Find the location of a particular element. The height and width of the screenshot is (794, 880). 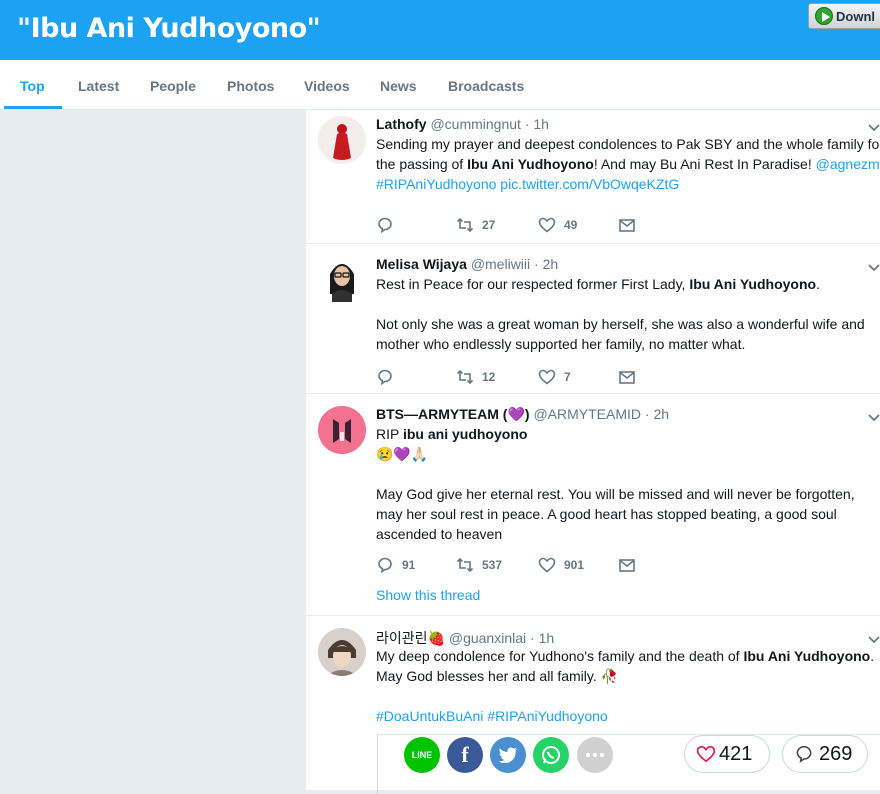

facebook-icon: f is located at coordinates (465, 755).